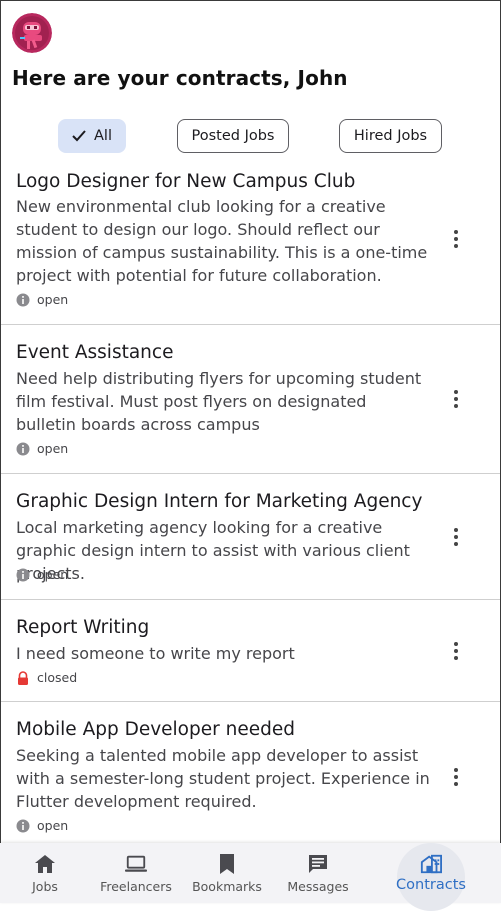 This screenshot has height=911, width=501. I want to click on filter-chip-label: Posted Jobs, so click(233, 136).